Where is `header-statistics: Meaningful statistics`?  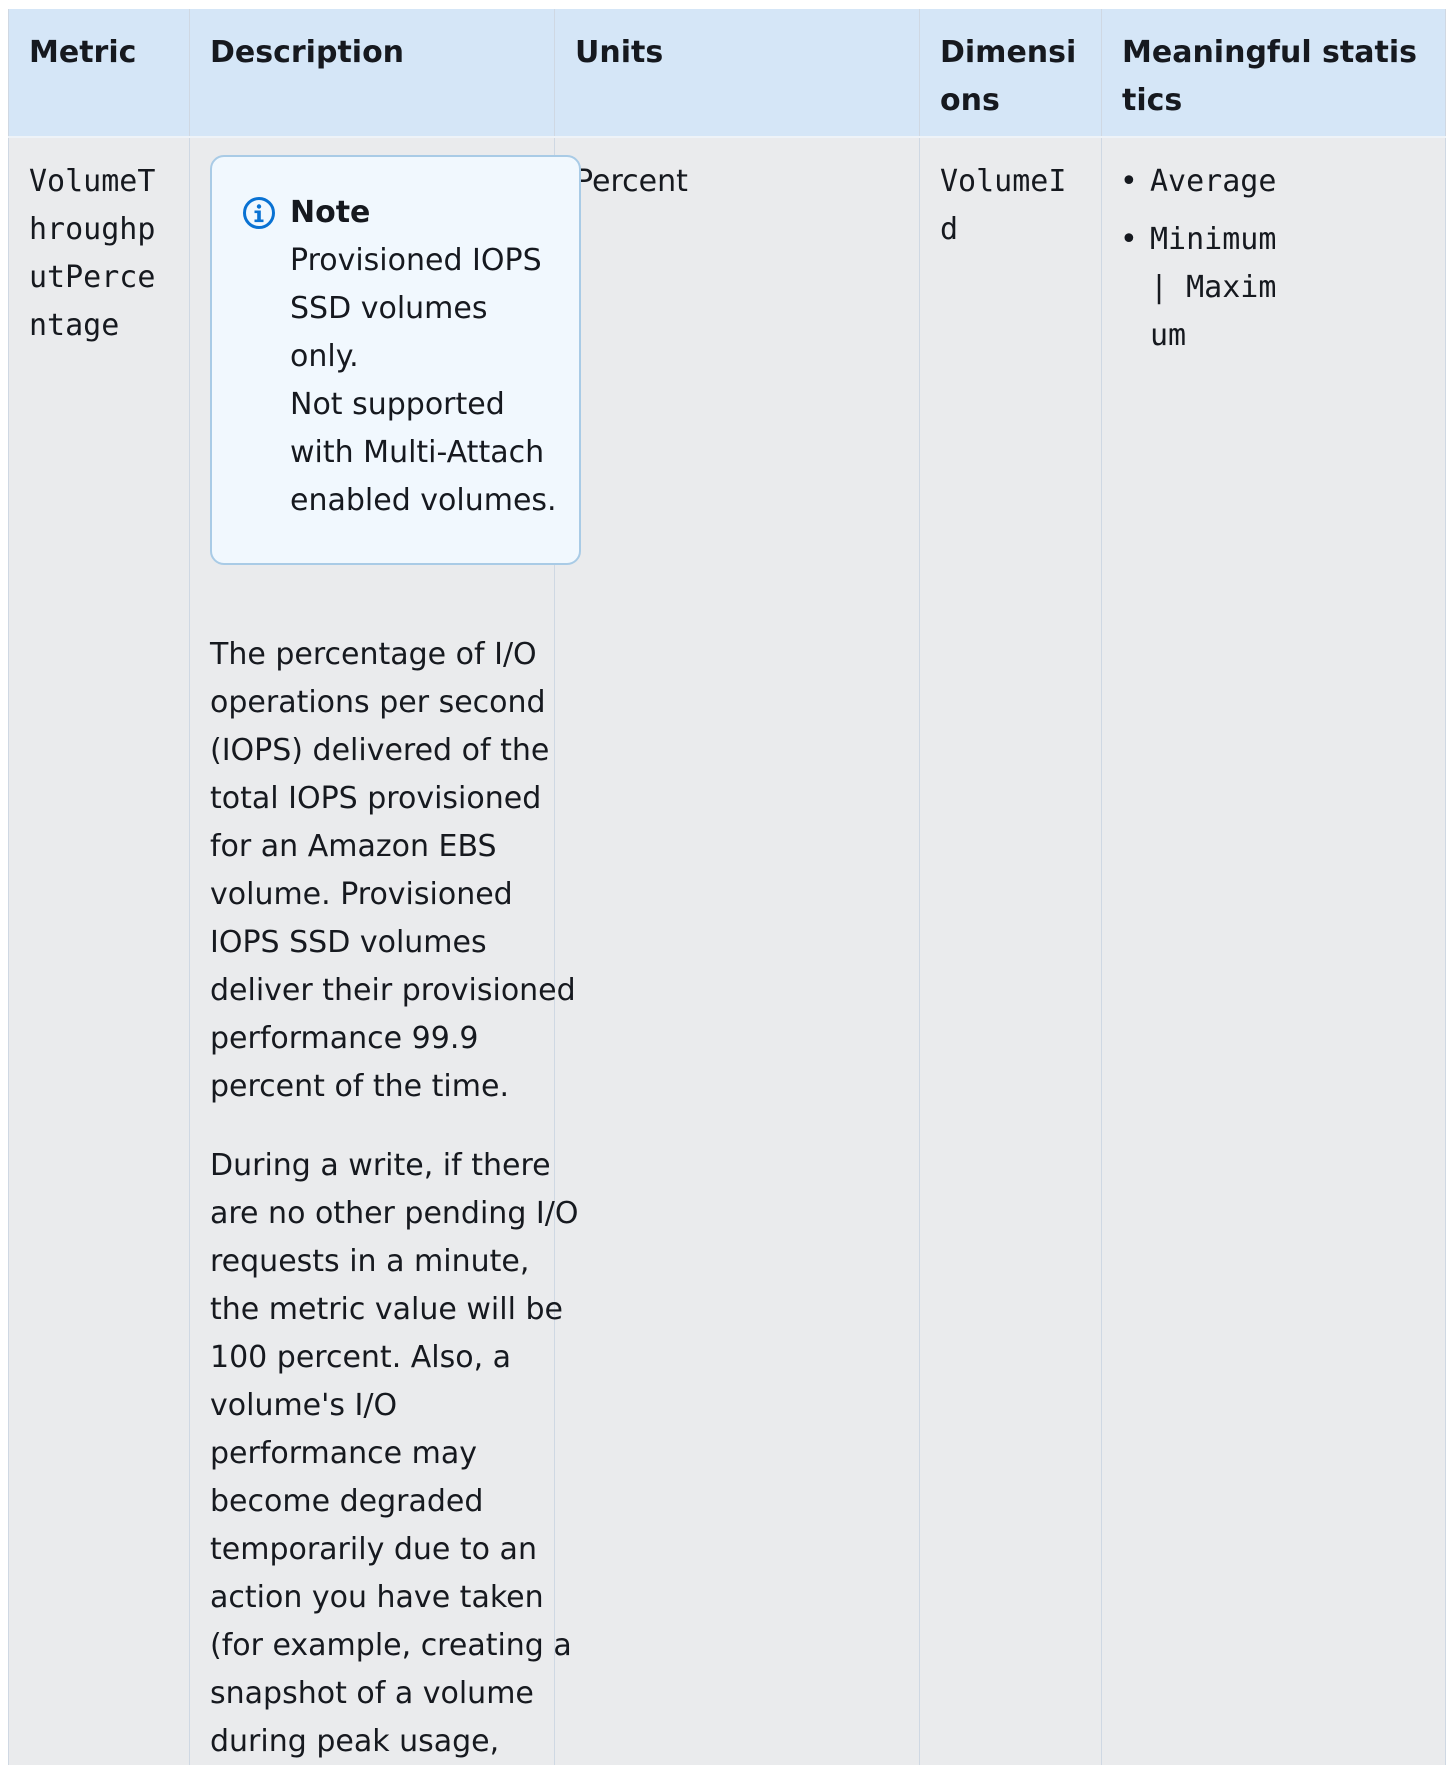 header-statistics: Meaningful statistics is located at coordinates (1273, 73).